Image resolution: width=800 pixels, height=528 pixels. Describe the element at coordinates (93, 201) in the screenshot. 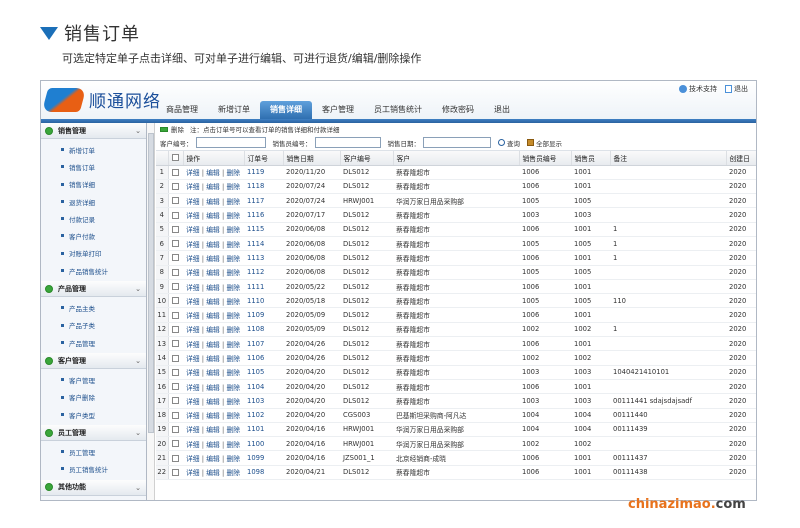

I see `sidebar-item: 退货详细` at that location.